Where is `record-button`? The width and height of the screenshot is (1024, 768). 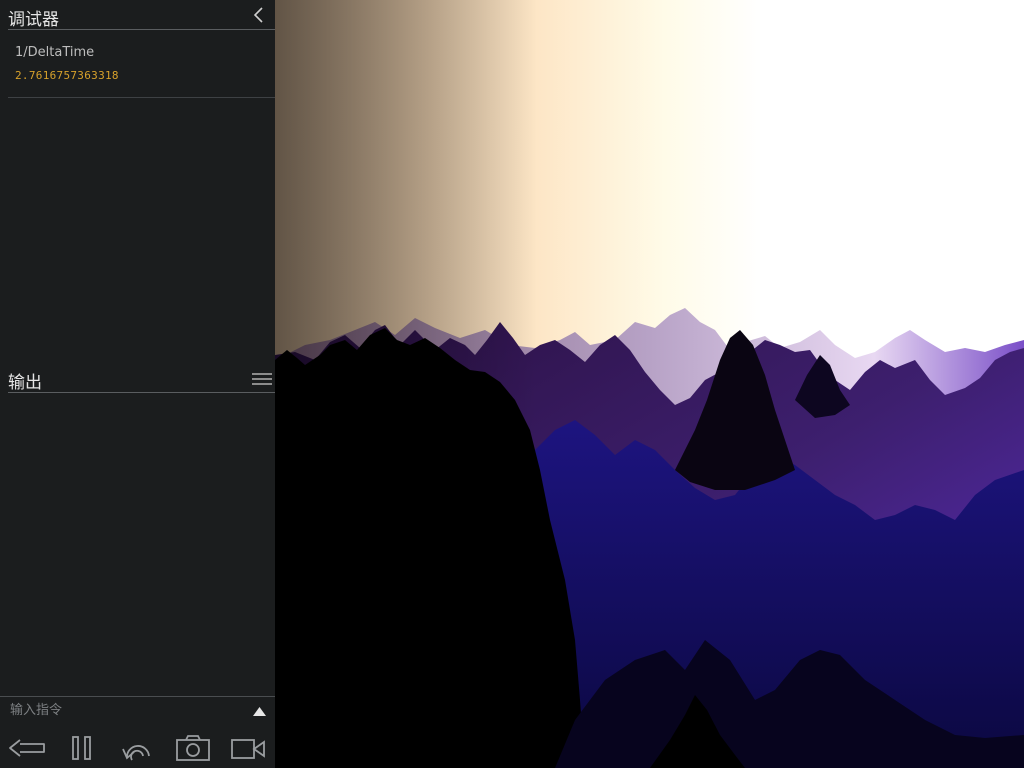
record-button is located at coordinates (248, 748).